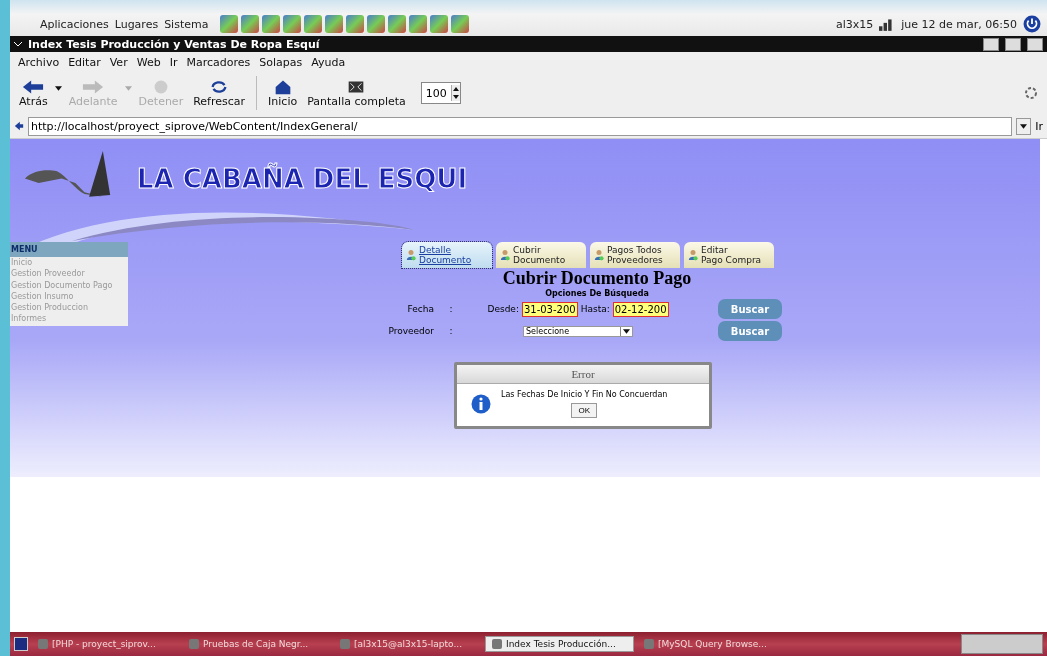 The width and height of the screenshot is (1047, 656). I want to click on menu-item: Web, so click(148, 62).